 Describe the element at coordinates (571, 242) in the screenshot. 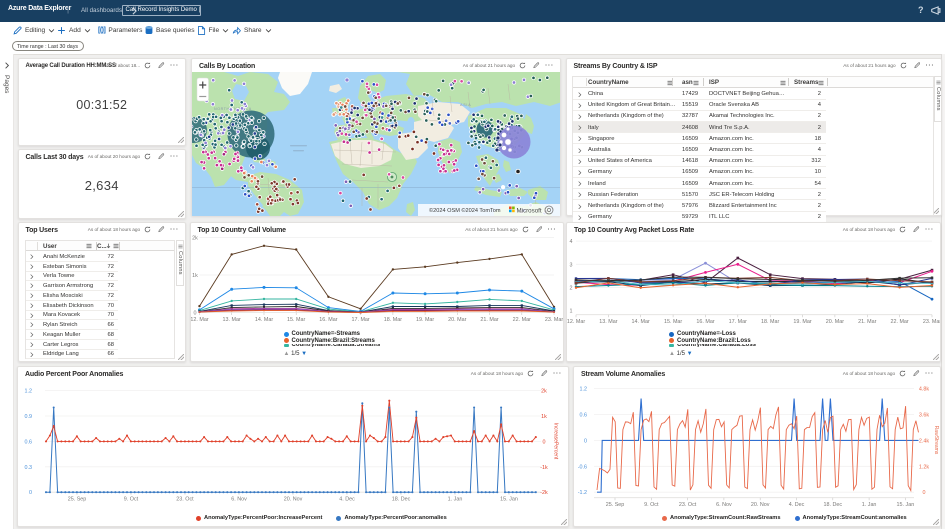

I see `svg-text: 4` at that location.